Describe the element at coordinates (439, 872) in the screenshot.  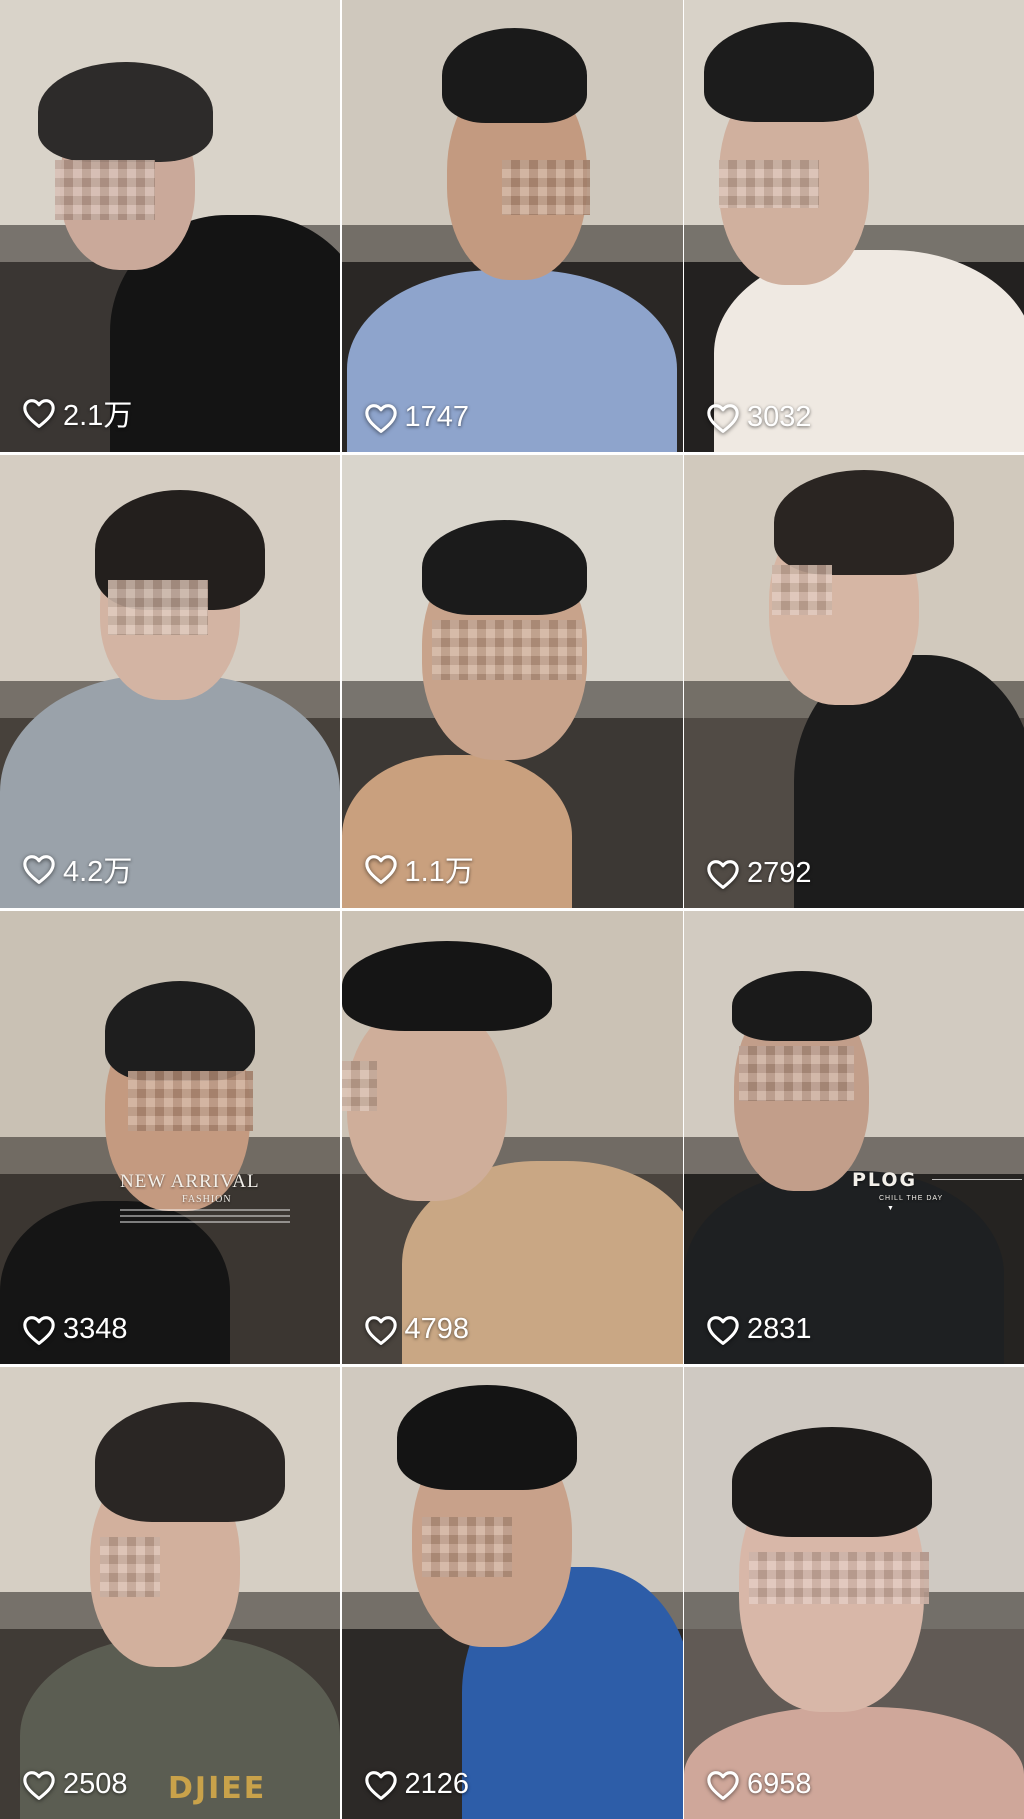
I see `like-count-text: 1.1万` at that location.